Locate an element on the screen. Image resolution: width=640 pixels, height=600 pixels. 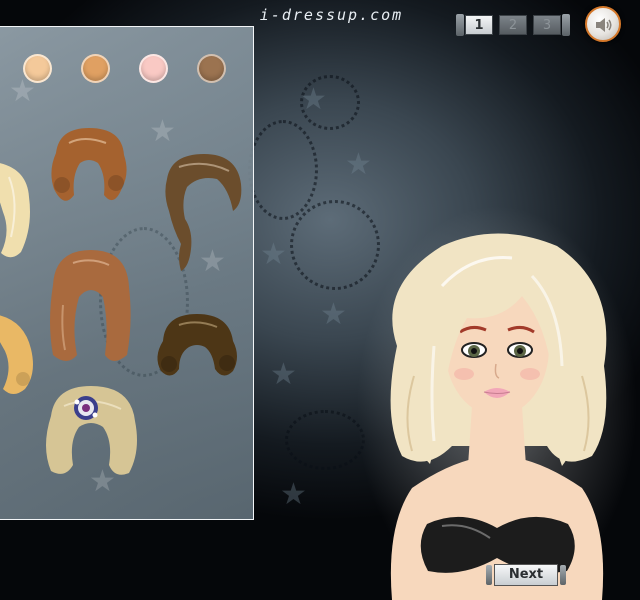
hair-option-auburn-curly is located at coordinates (89, 168).